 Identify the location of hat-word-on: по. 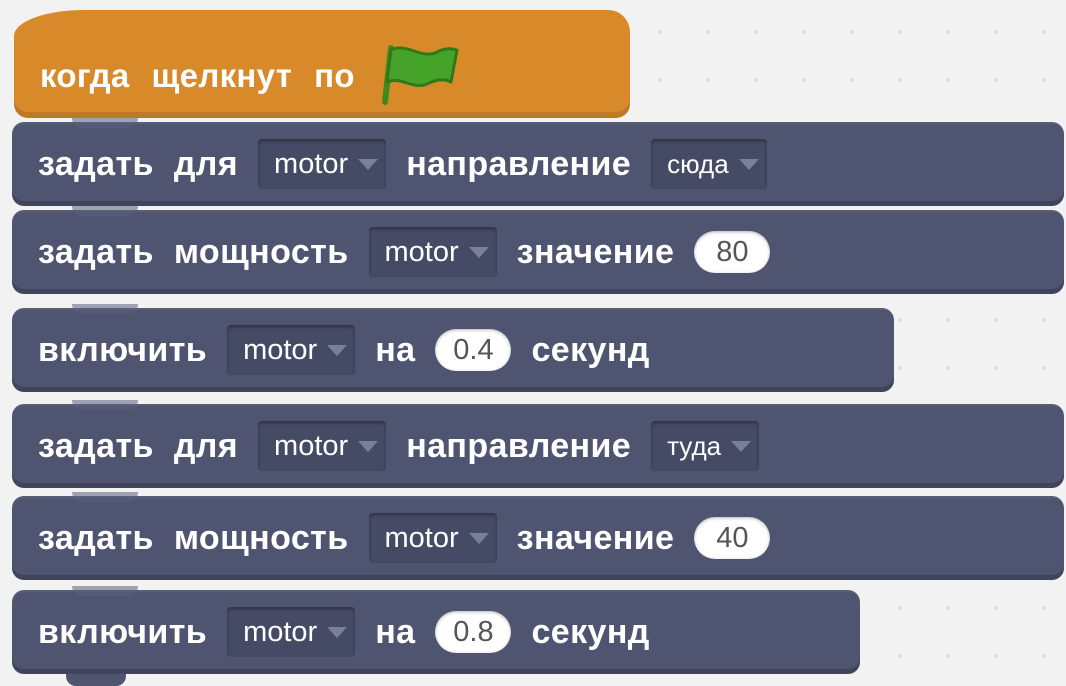
(334, 75).